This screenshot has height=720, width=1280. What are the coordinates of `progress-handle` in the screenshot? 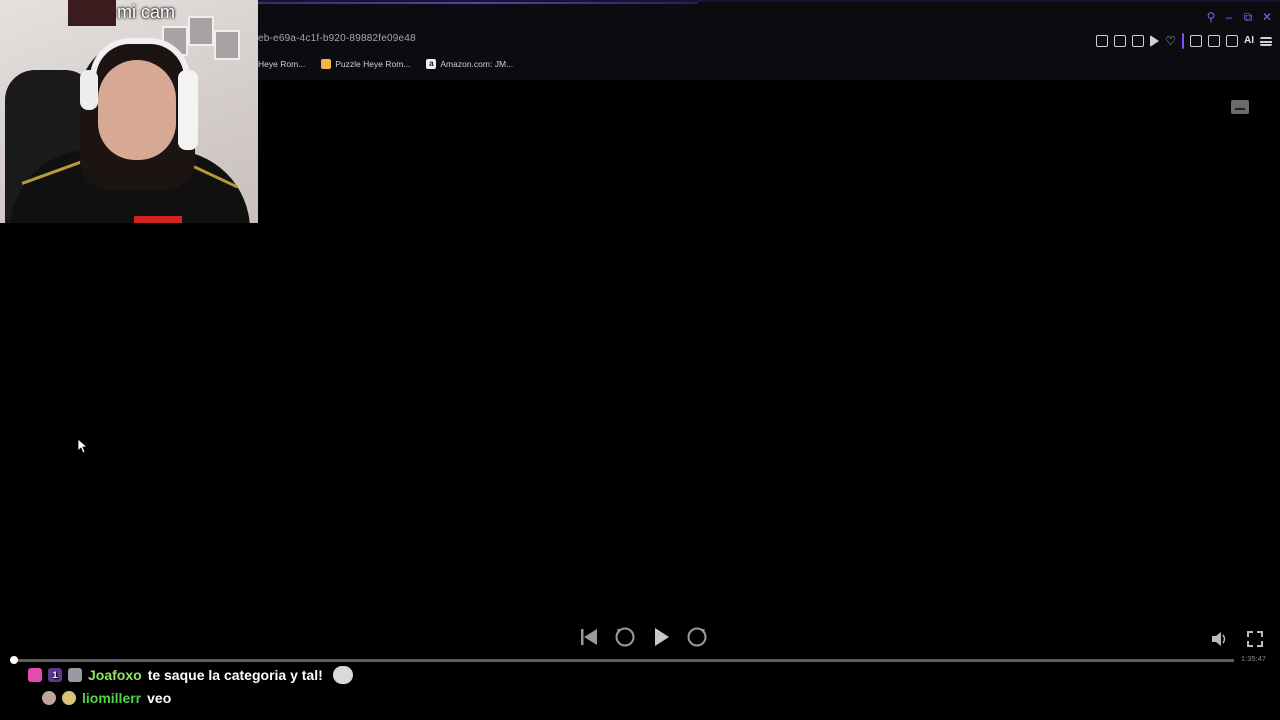 It's located at (14, 660).